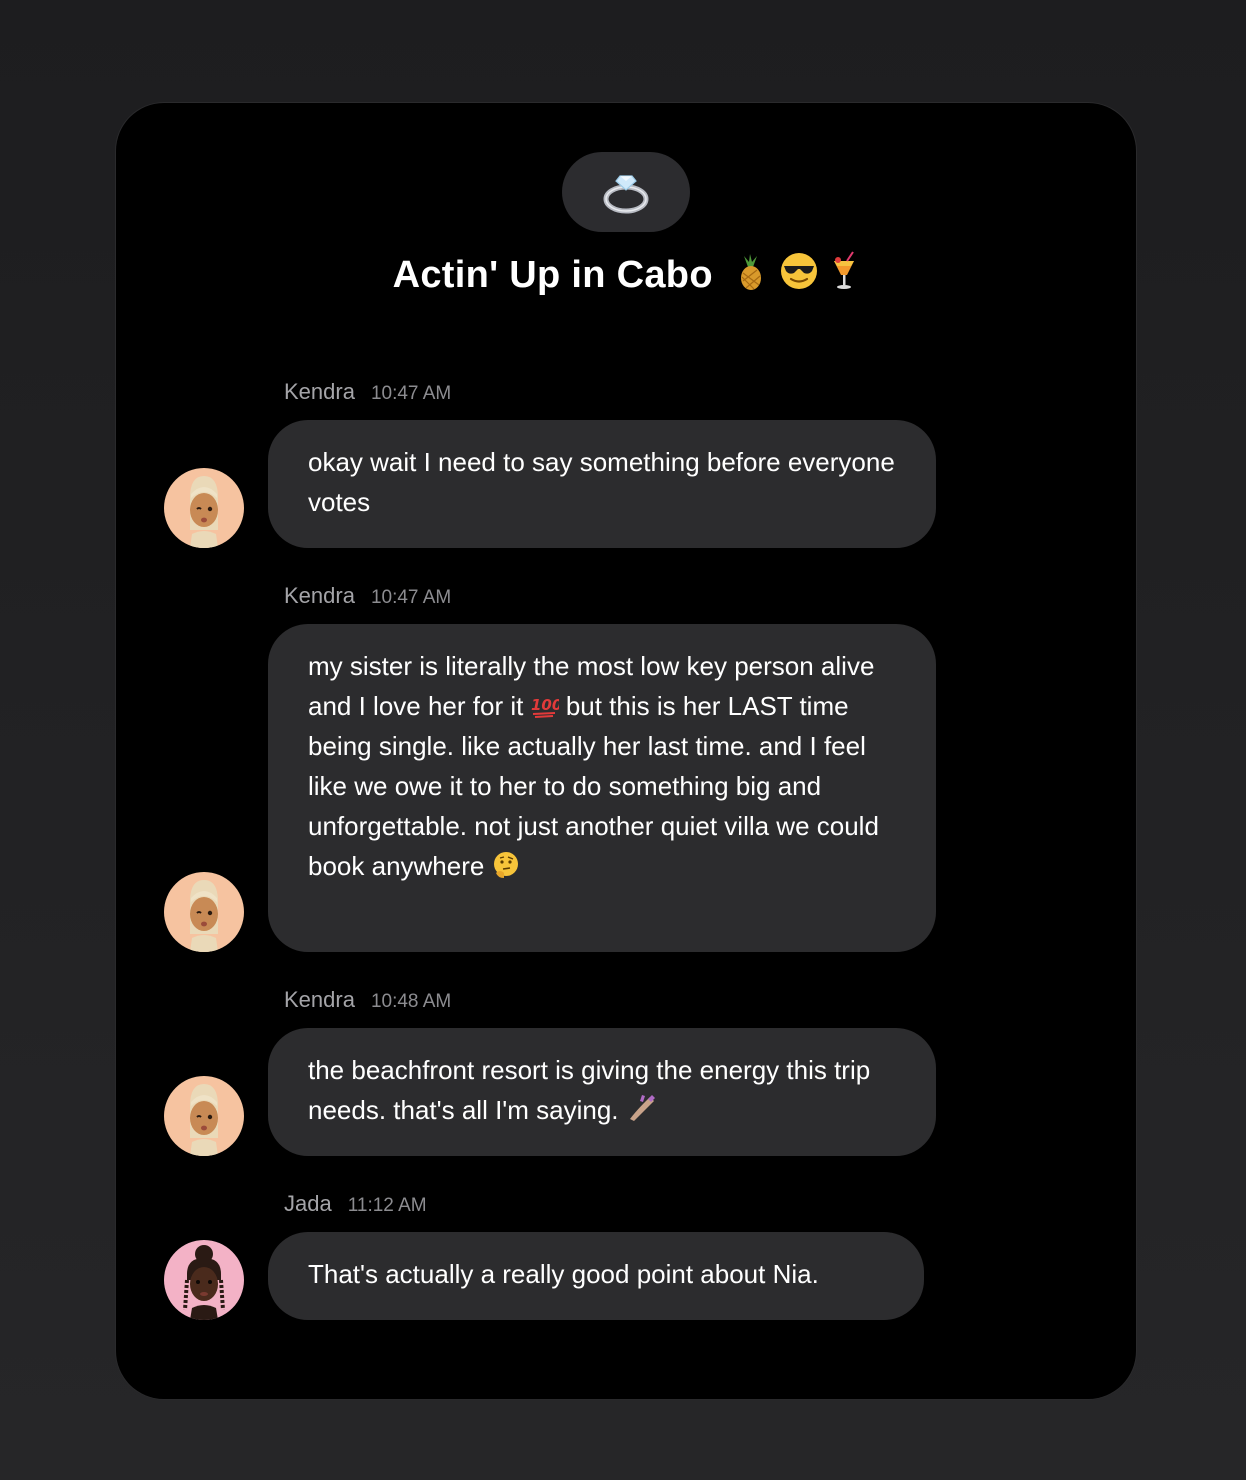 This screenshot has width=1246, height=1480. I want to click on group-title: Actin' Up in Cabo, so click(626, 276).